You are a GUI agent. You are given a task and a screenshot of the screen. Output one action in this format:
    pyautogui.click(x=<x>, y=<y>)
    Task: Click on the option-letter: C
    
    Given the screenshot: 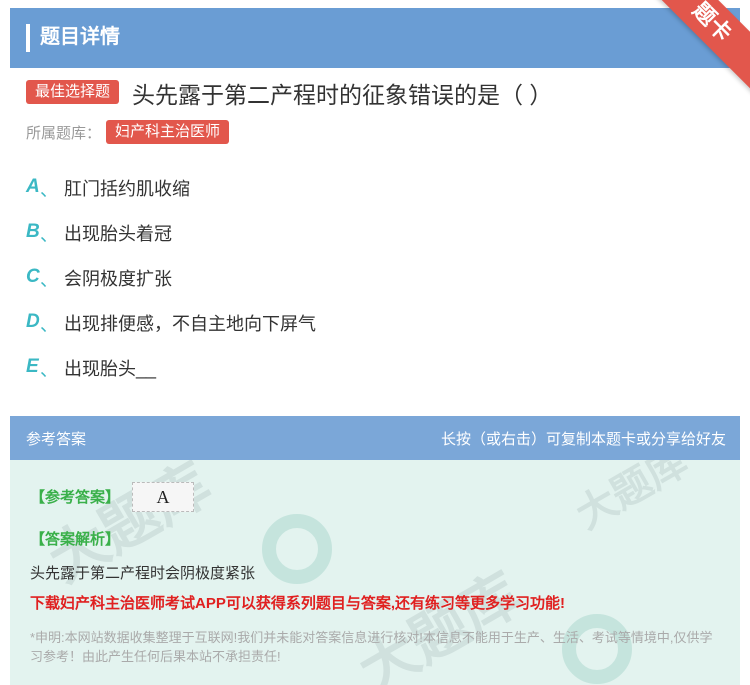 What is the action you would take?
    pyautogui.click(x=33, y=276)
    